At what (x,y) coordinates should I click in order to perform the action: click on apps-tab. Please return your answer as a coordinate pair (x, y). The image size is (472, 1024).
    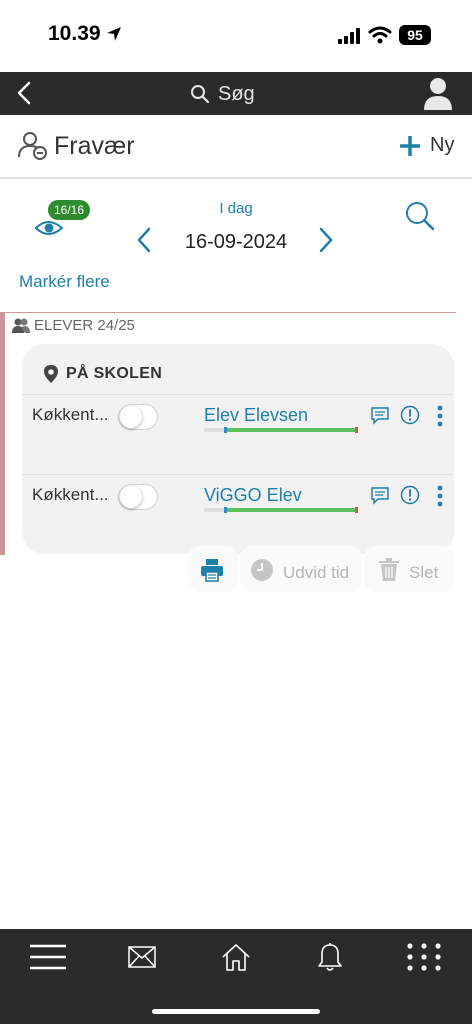
    Looking at the image, I should click on (424, 957).